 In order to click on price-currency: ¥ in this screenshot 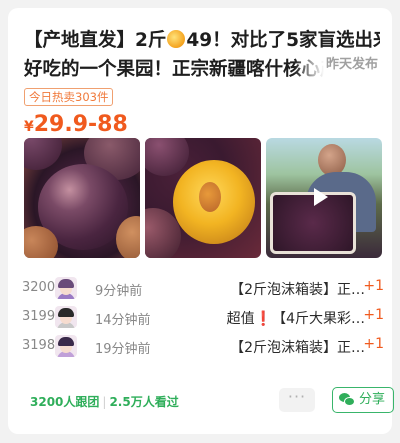, I will do `click(29, 127)`.